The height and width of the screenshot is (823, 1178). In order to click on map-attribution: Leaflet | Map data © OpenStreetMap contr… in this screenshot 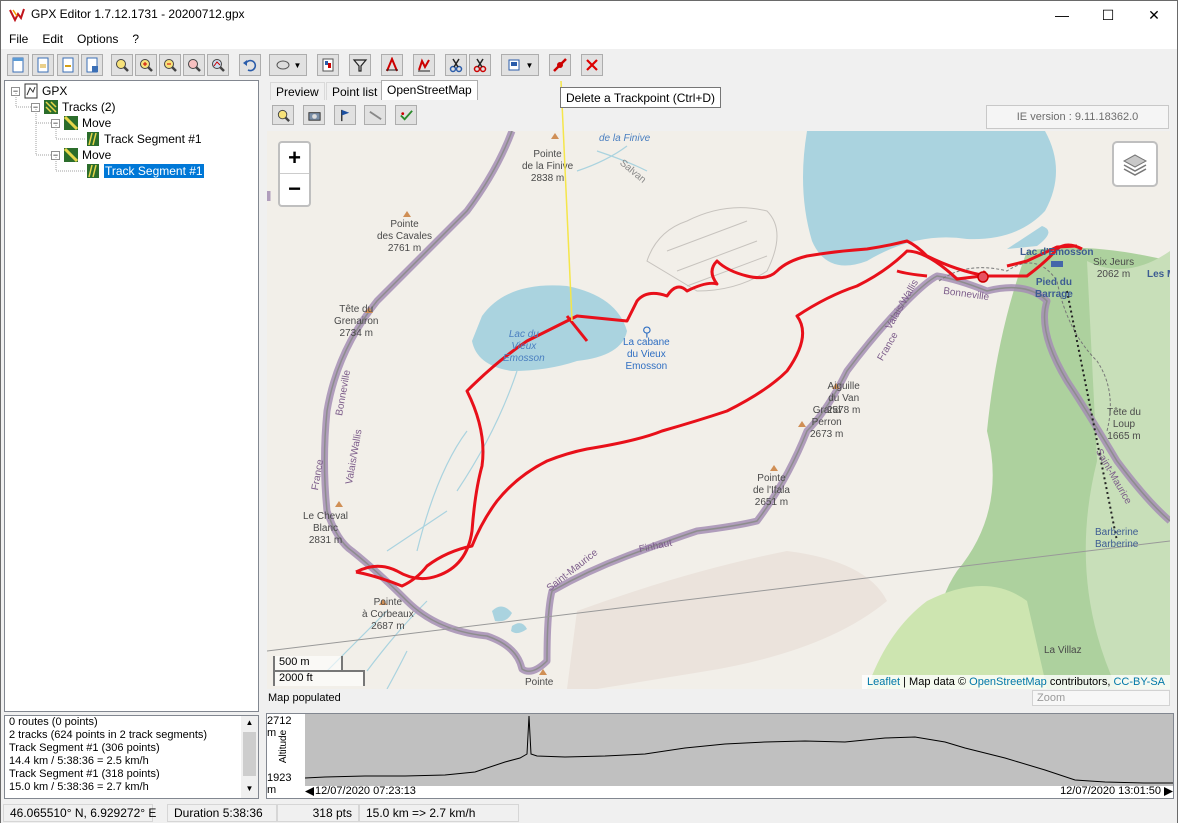, I will do `click(1016, 682)`.